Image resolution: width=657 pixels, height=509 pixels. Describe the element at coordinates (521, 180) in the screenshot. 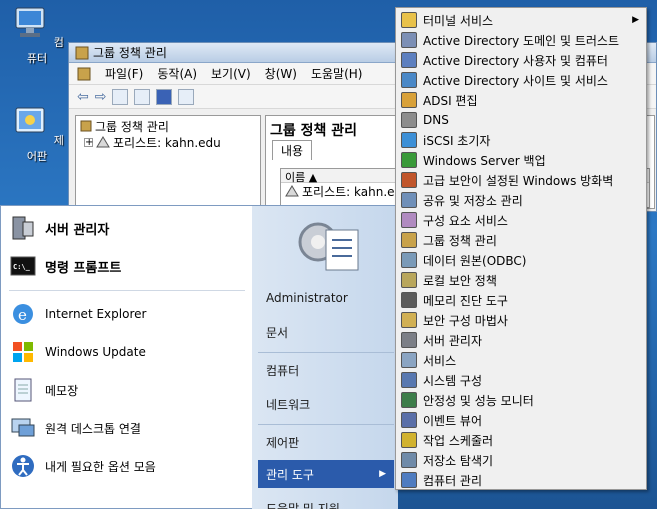

I see `admin-tool-item: 고급 보안이 설정된 Windows 방화벽` at that location.